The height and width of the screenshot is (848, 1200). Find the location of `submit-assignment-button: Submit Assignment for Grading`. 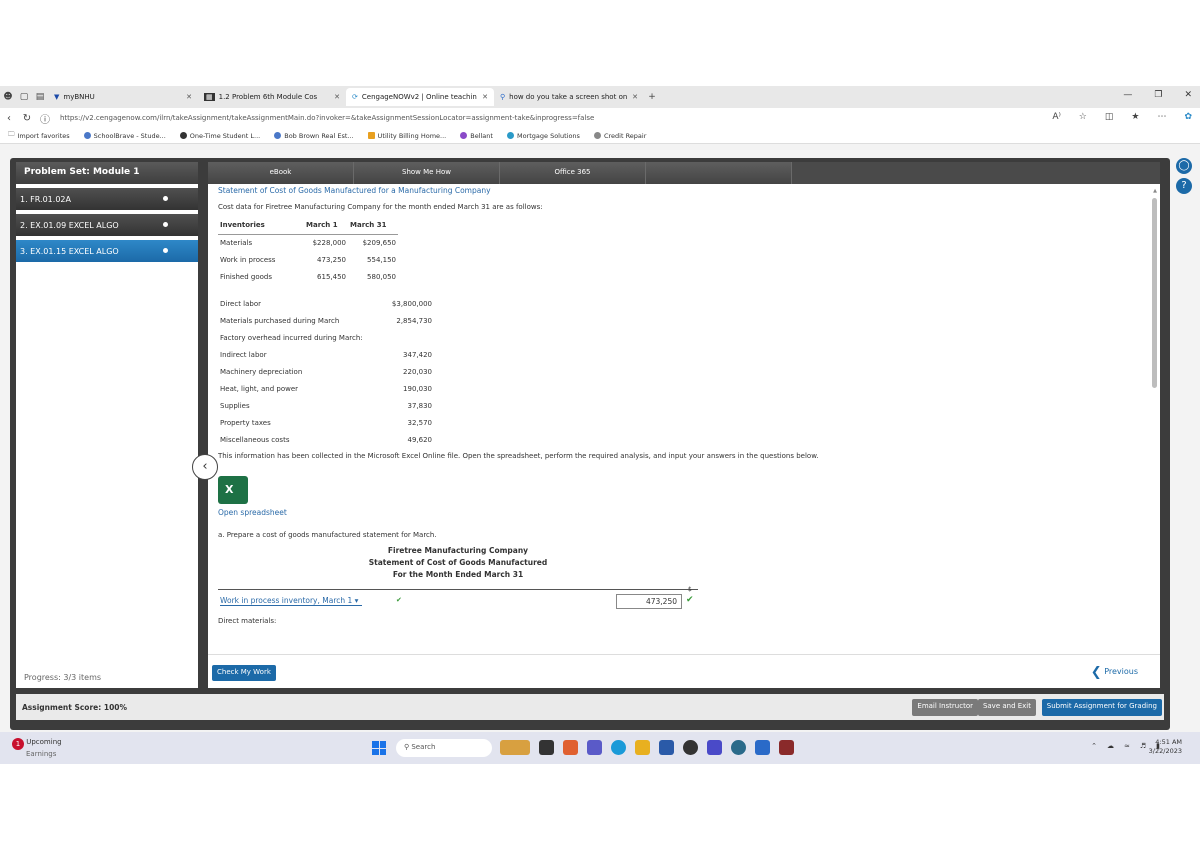

submit-assignment-button: Submit Assignment for Grading is located at coordinates (1101, 707).